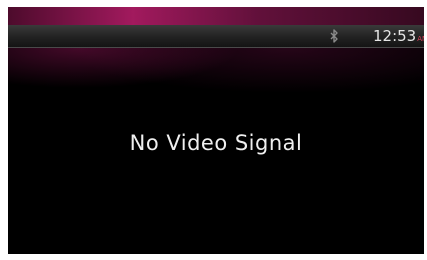 Image resolution: width=427 pixels, height=260 pixels. Describe the element at coordinates (216, 36) in the screenshot. I see `status-bar: 12:53AM` at that location.